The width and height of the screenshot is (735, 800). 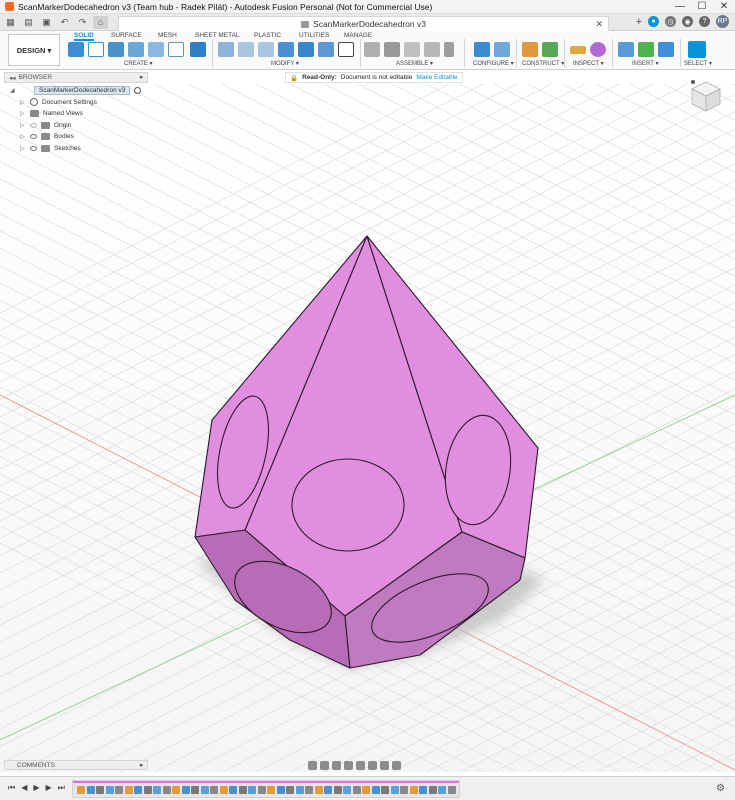 I want to click on construct-menu: CONSTRUCT ▾, so click(x=543, y=63).